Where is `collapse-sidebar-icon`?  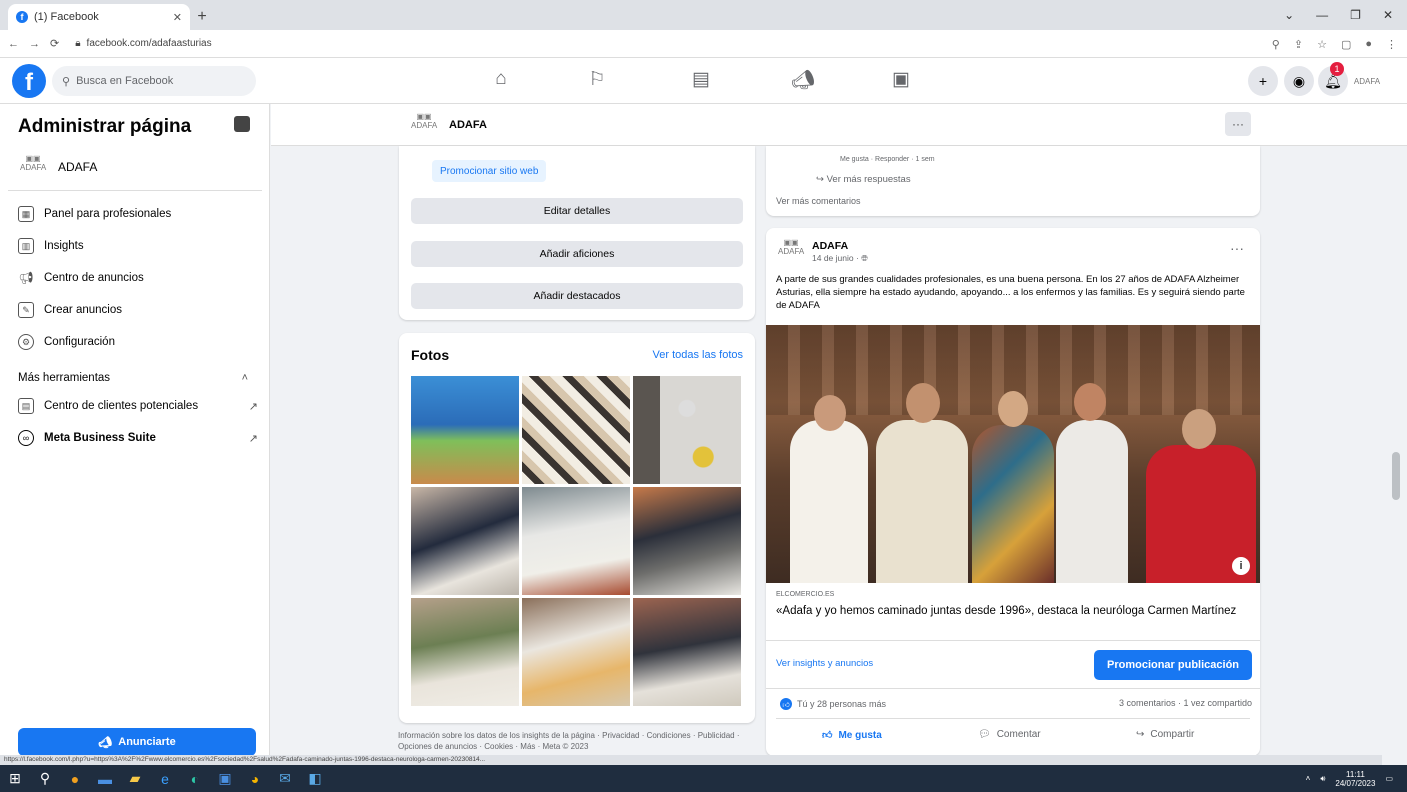 collapse-sidebar-icon is located at coordinates (242, 124).